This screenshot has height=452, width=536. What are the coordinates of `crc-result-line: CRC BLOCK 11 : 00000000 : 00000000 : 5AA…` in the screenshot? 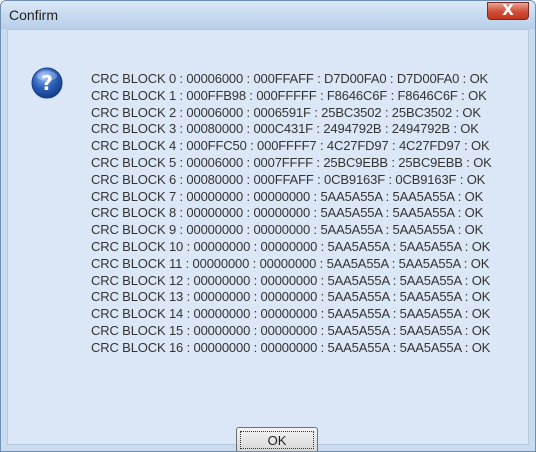 It's located at (290, 263).